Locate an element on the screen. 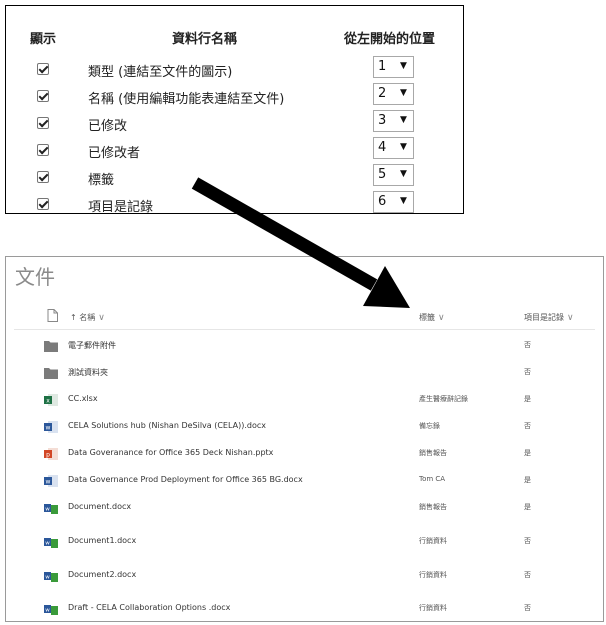  position-select: 4 ▼ is located at coordinates (393, 148).